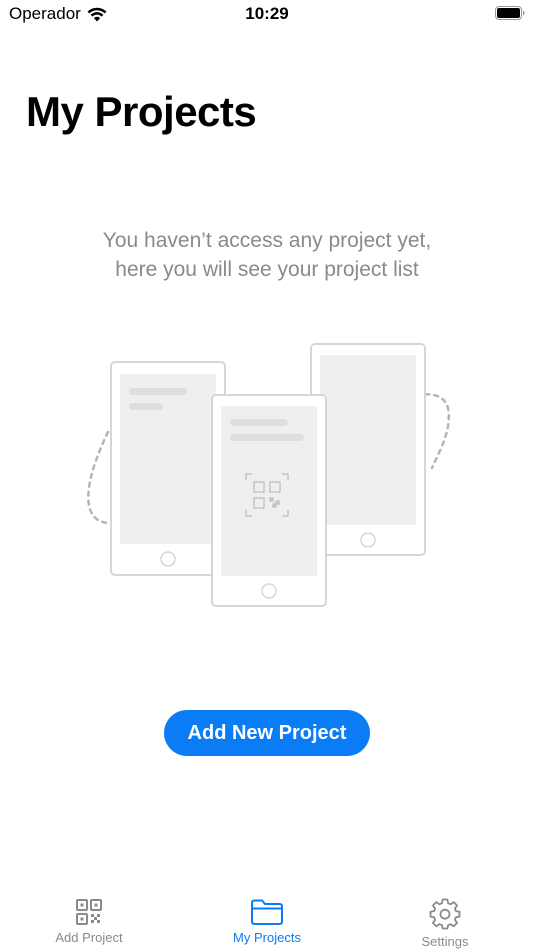  I want to click on clock: 10:29, so click(267, 13).